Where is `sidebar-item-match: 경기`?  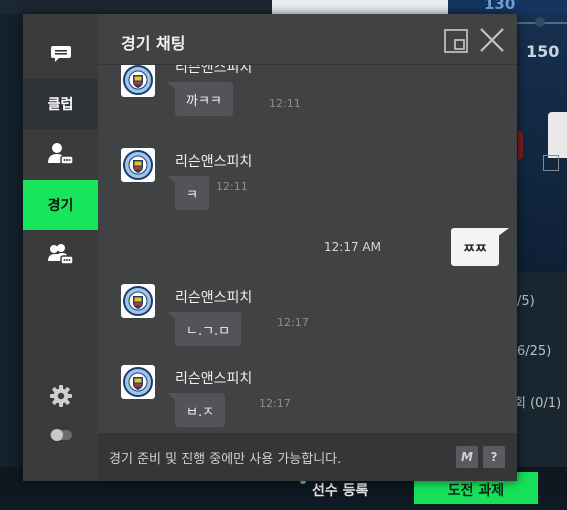
sidebar-item-match: 경기 is located at coordinates (60, 205).